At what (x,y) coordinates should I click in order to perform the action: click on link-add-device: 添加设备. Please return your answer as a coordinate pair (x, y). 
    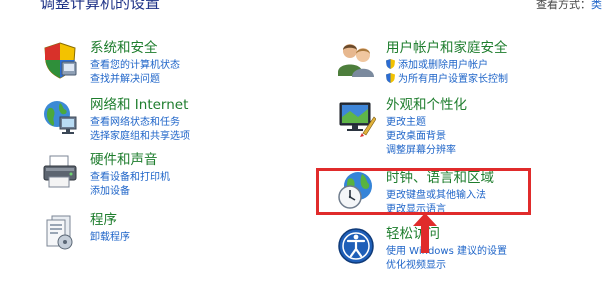
    Looking at the image, I should click on (130, 192).